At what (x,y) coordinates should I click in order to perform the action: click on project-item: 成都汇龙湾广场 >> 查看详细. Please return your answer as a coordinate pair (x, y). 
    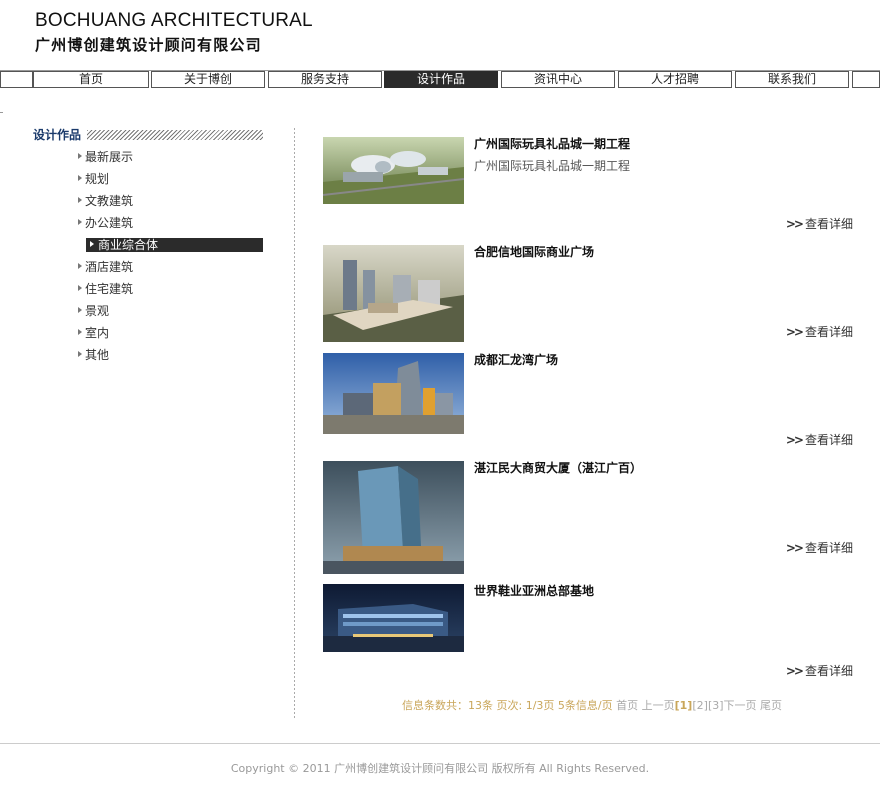
    Looking at the image, I should click on (588, 403).